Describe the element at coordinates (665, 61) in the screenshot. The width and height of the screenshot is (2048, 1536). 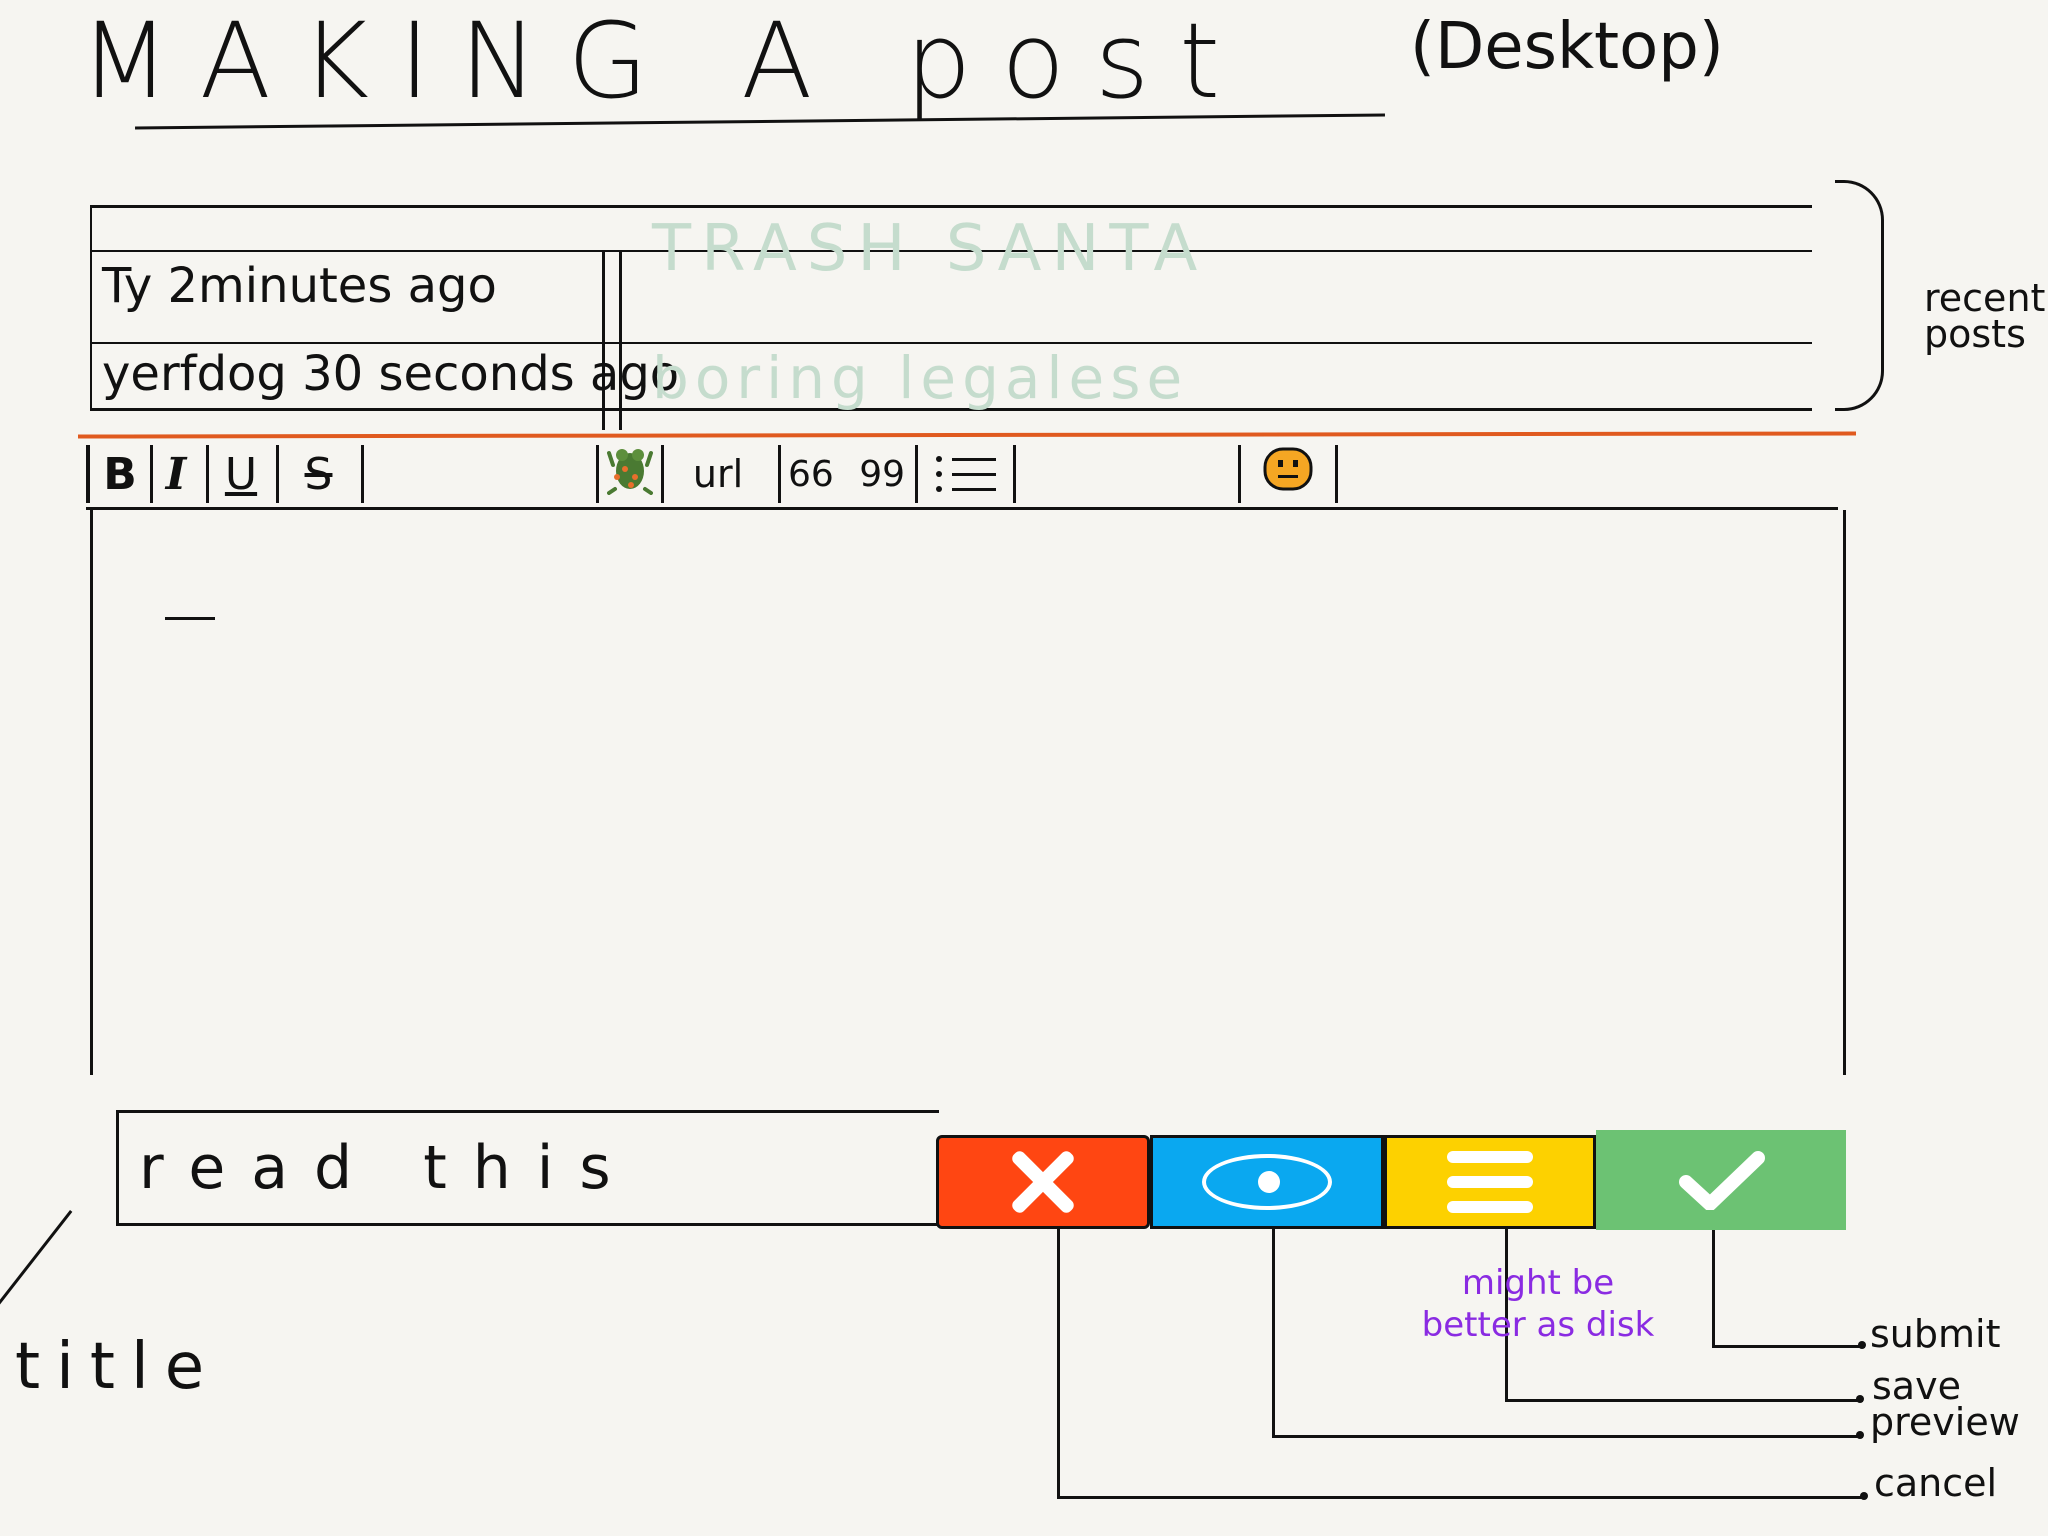
I see `page-title: MAKING A post` at that location.